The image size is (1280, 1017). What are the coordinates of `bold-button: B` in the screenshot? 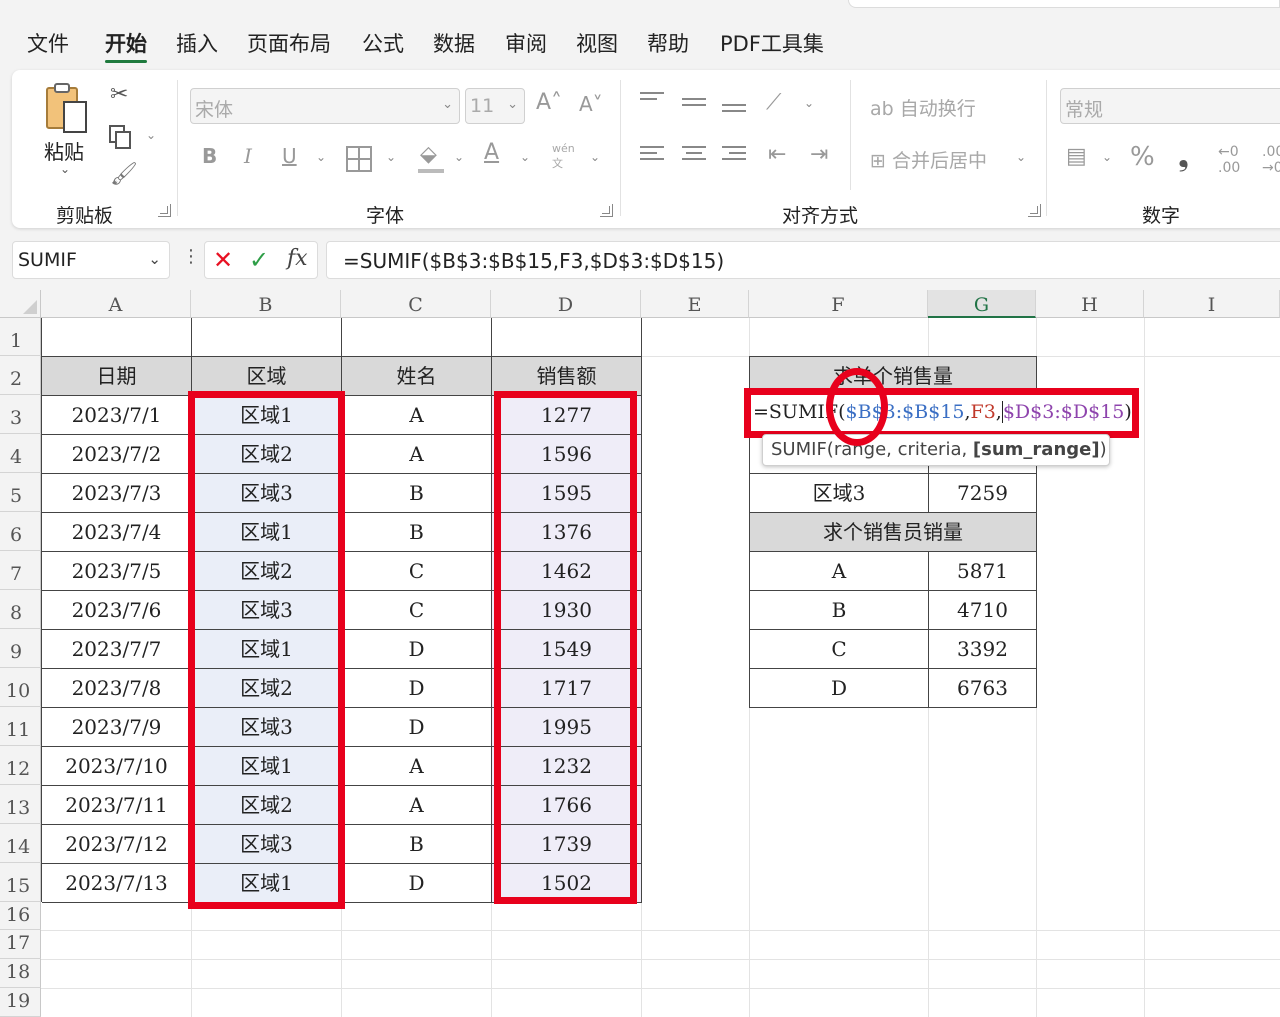 It's located at (209, 156).